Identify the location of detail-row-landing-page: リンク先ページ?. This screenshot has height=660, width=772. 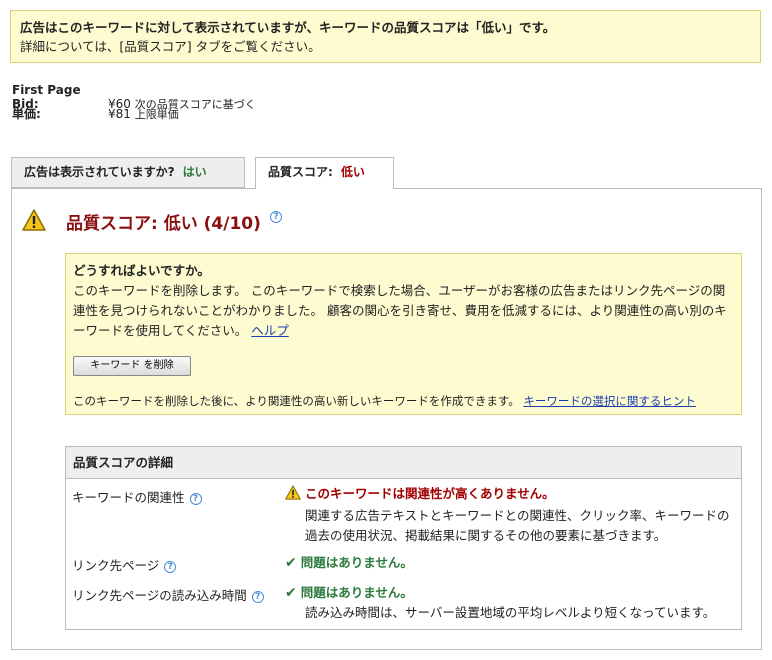
(124, 564).